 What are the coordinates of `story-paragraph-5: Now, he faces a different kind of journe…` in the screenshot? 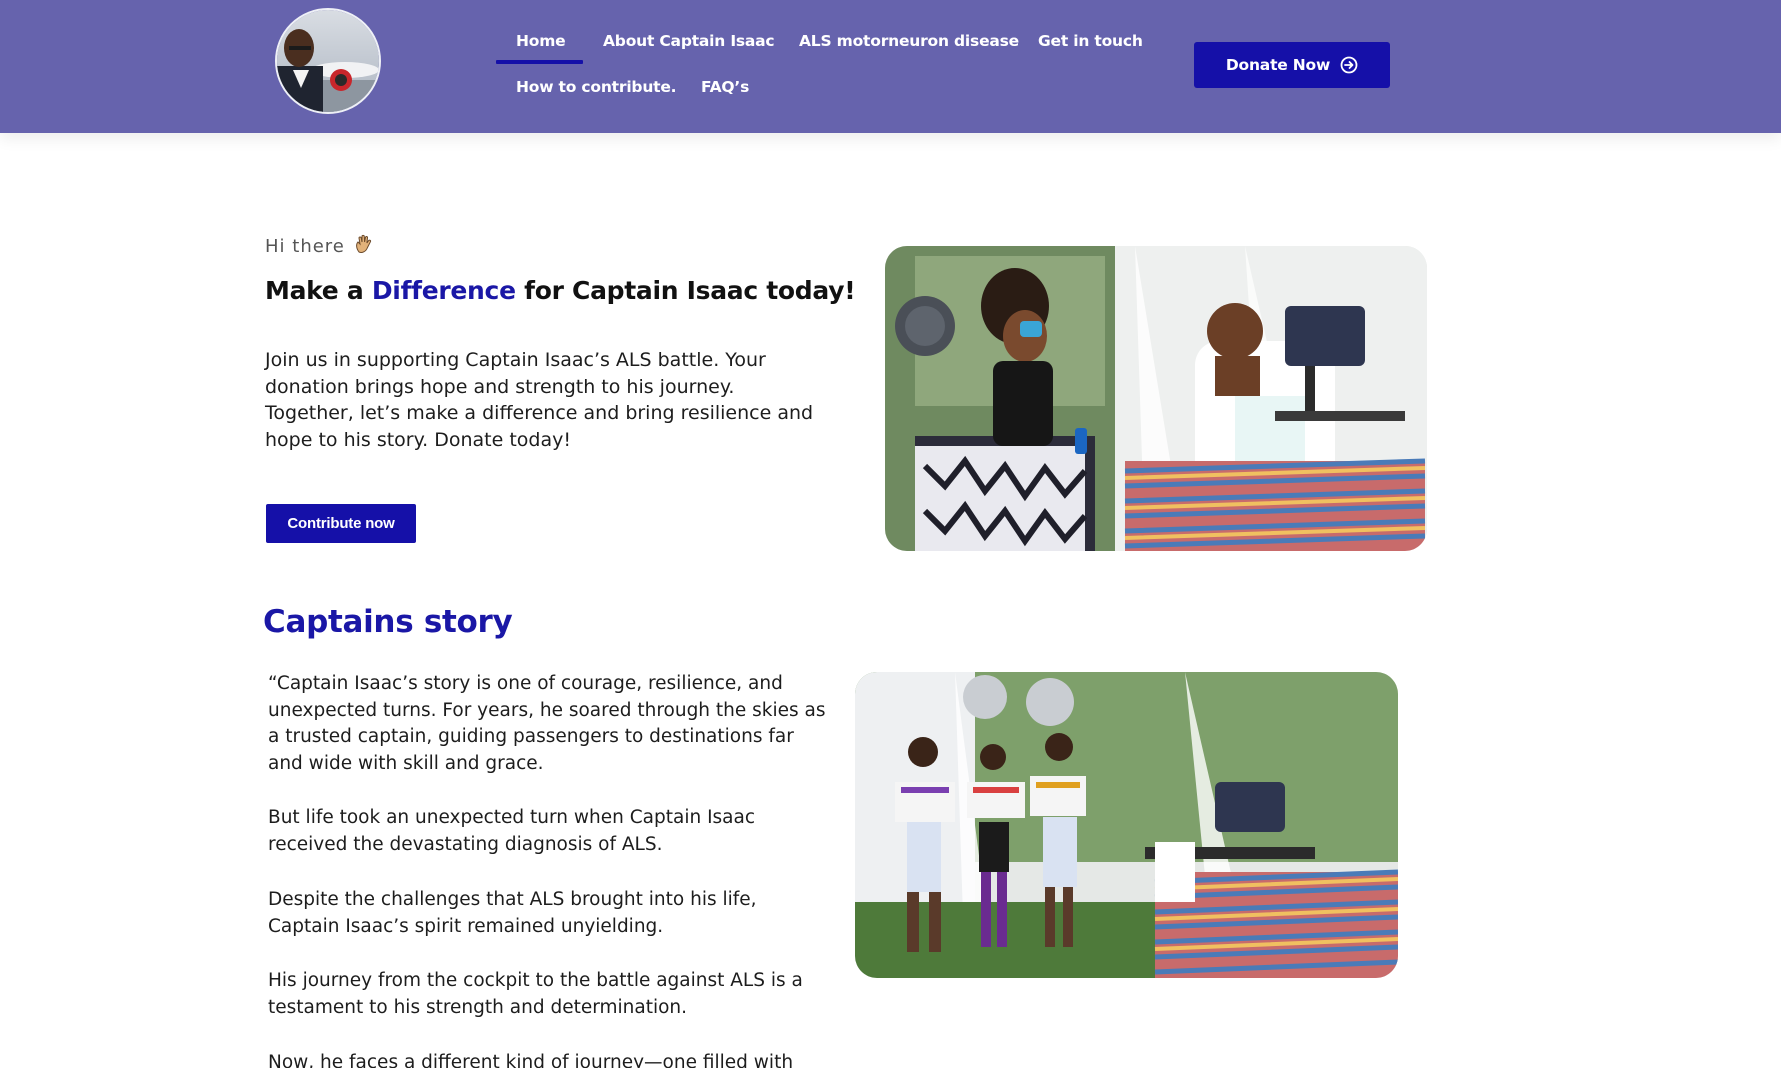 It's located at (531, 1060).